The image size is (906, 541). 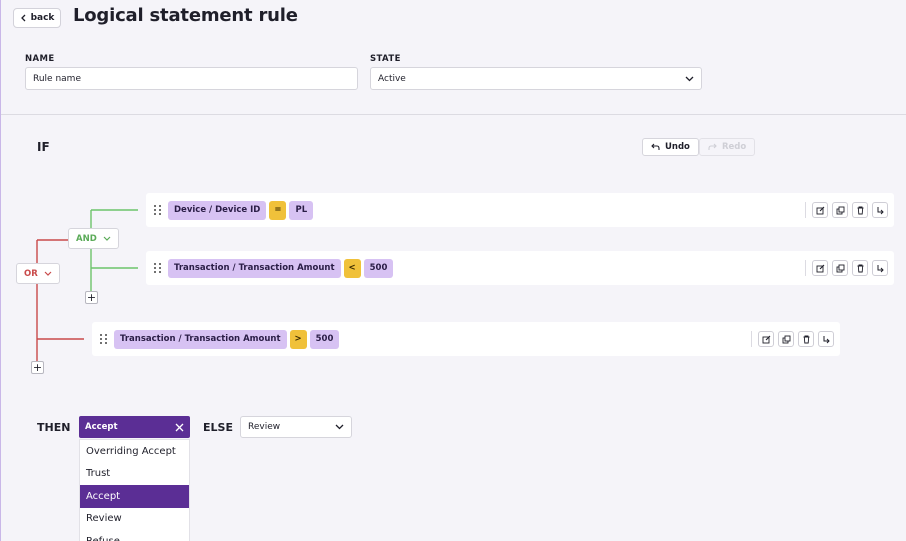 I want to click on dropdown-option: Refuse, so click(x=134, y=535).